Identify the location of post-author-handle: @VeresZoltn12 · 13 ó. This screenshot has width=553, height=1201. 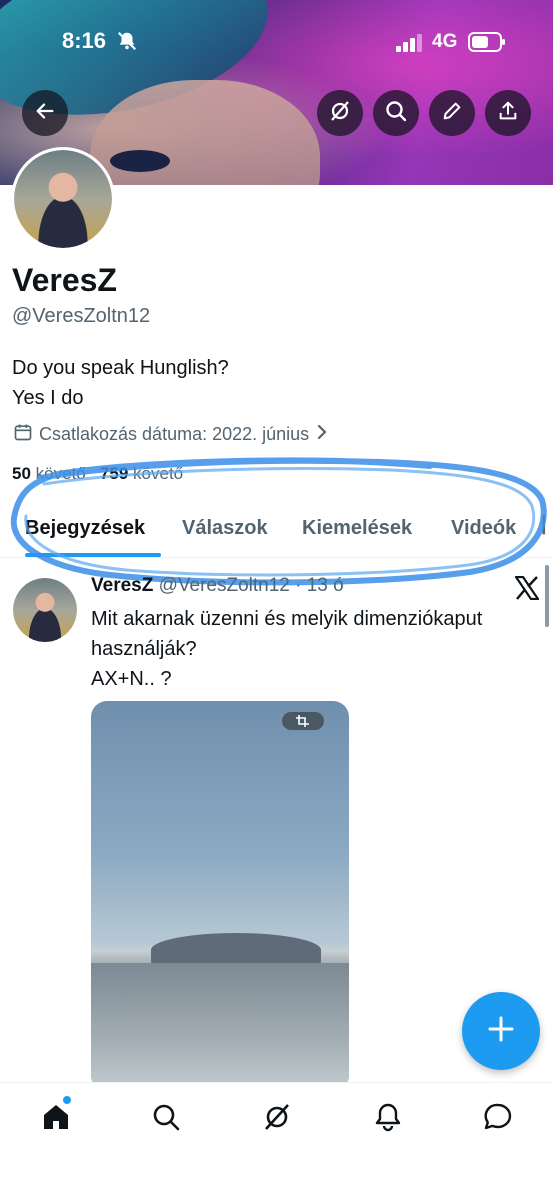
(251, 585).